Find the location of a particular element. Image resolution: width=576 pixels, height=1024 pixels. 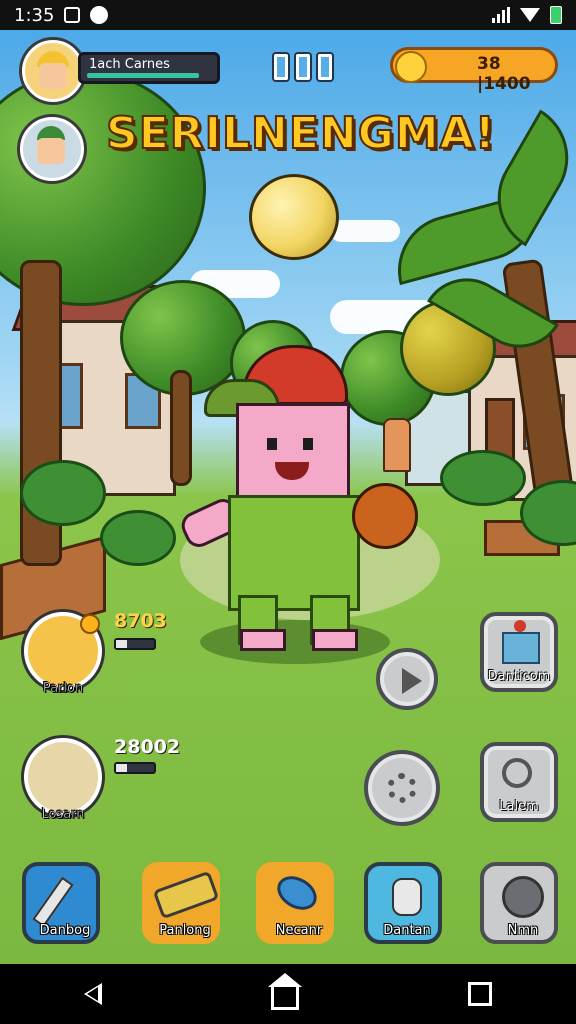

runner-icon is located at coordinates (407, 897).